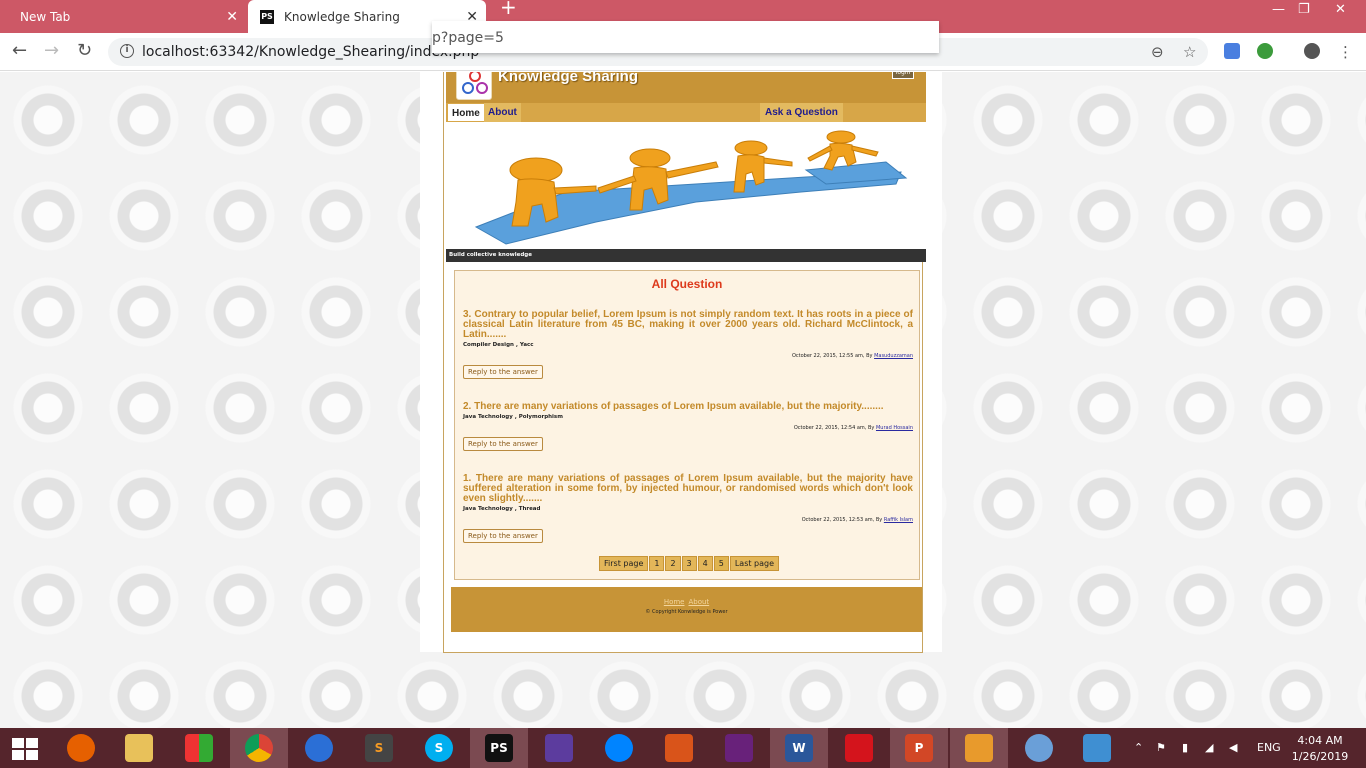  What do you see at coordinates (739, 748) in the screenshot?
I see `visual-studio-icon` at bounding box center [739, 748].